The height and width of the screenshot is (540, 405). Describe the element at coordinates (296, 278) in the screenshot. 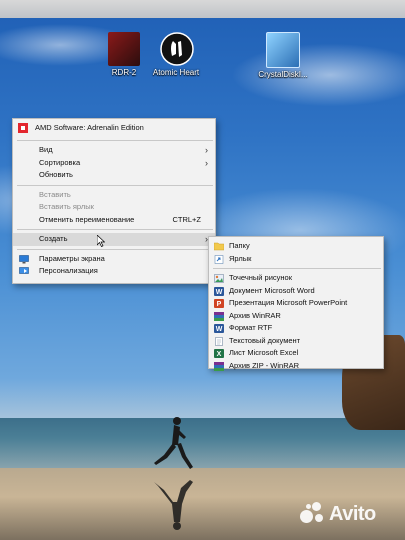

I see `submenu-item-bitmap: Точечный рисунок` at that location.